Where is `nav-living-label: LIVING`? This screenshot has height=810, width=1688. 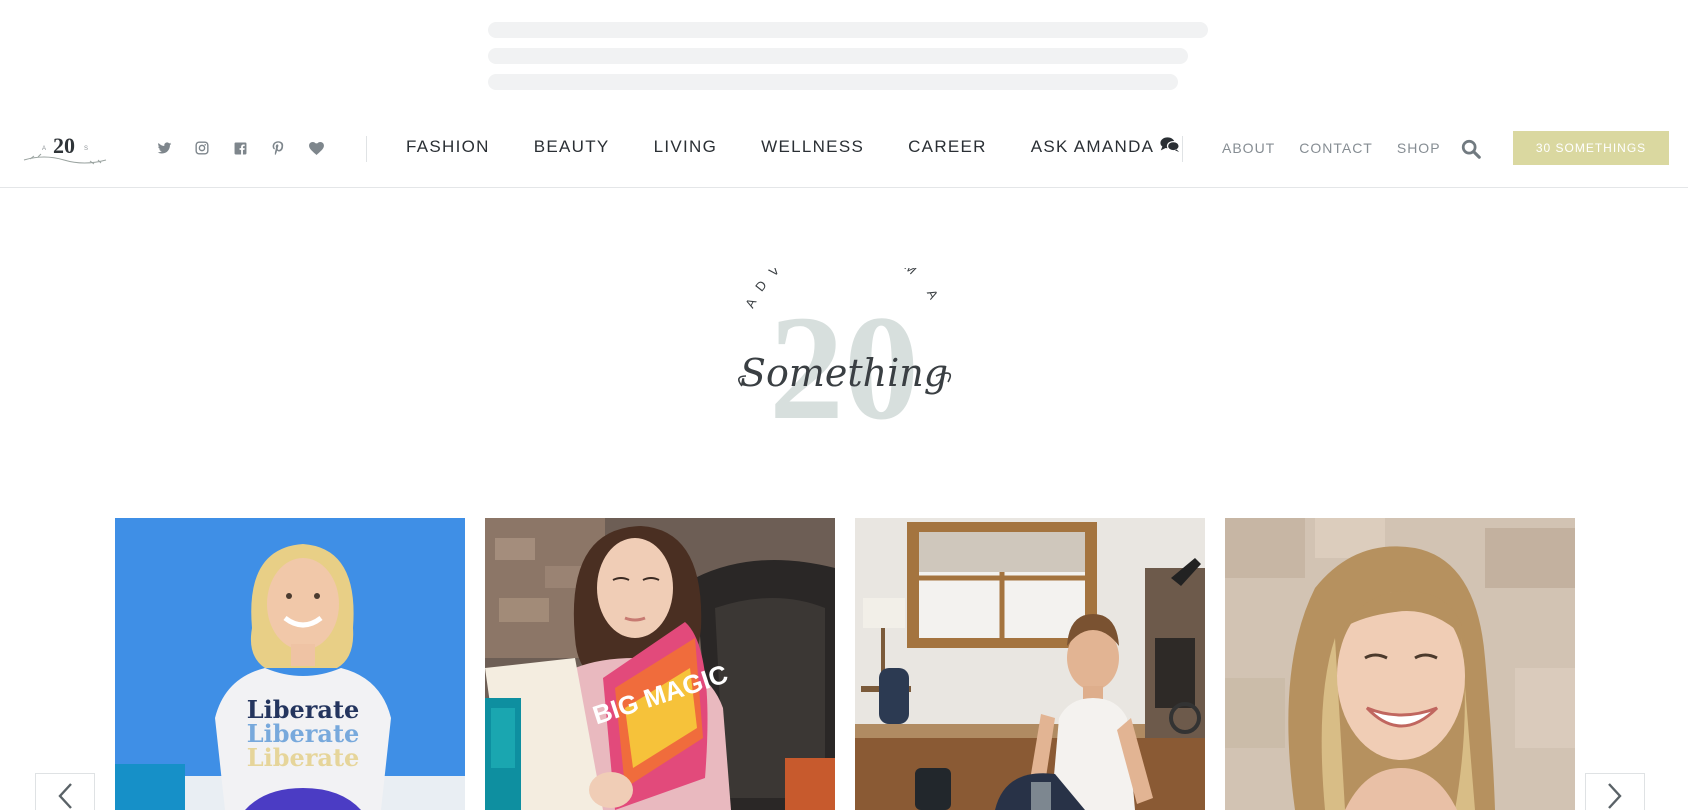 nav-living-label: LIVING is located at coordinates (685, 146).